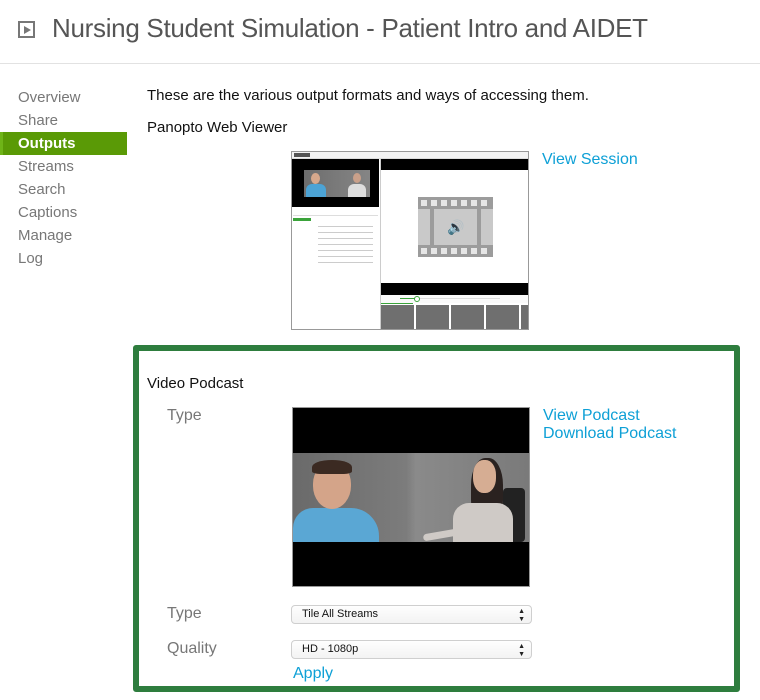  Describe the element at coordinates (26, 29) in the screenshot. I see `play-box-icon` at that location.